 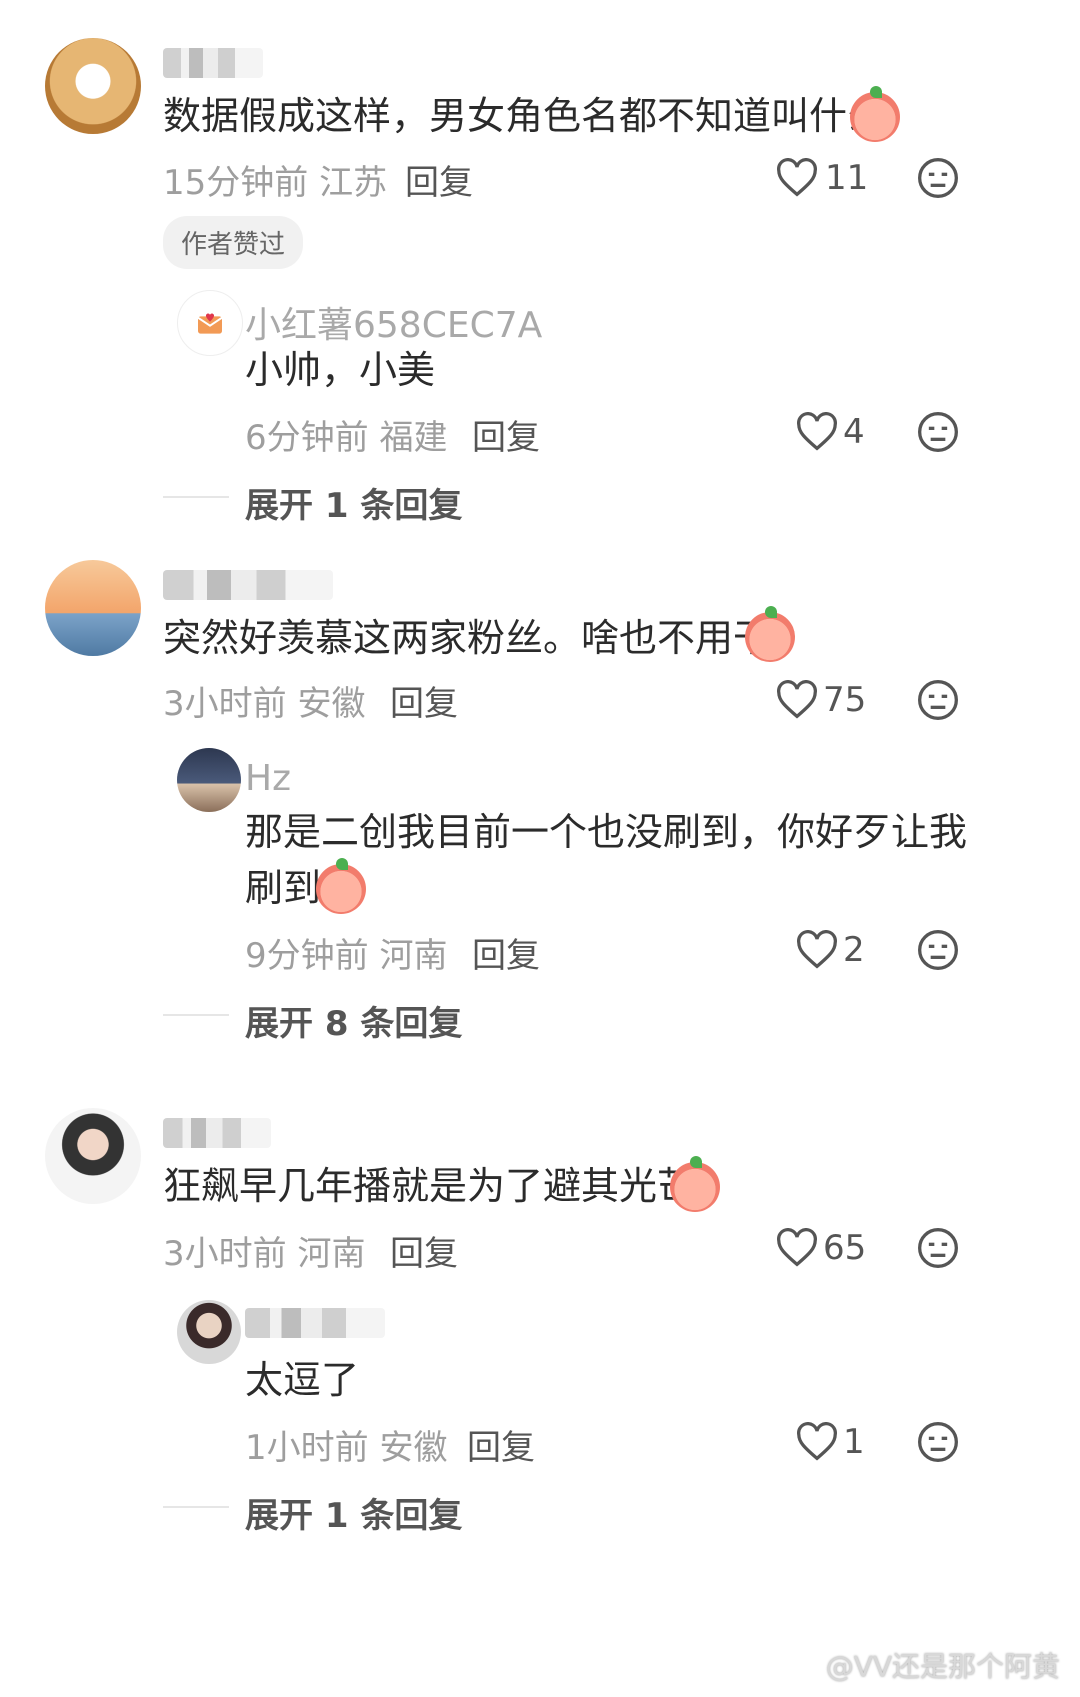 What do you see at coordinates (845, 700) in the screenshot?
I see `like-count: 75` at bounding box center [845, 700].